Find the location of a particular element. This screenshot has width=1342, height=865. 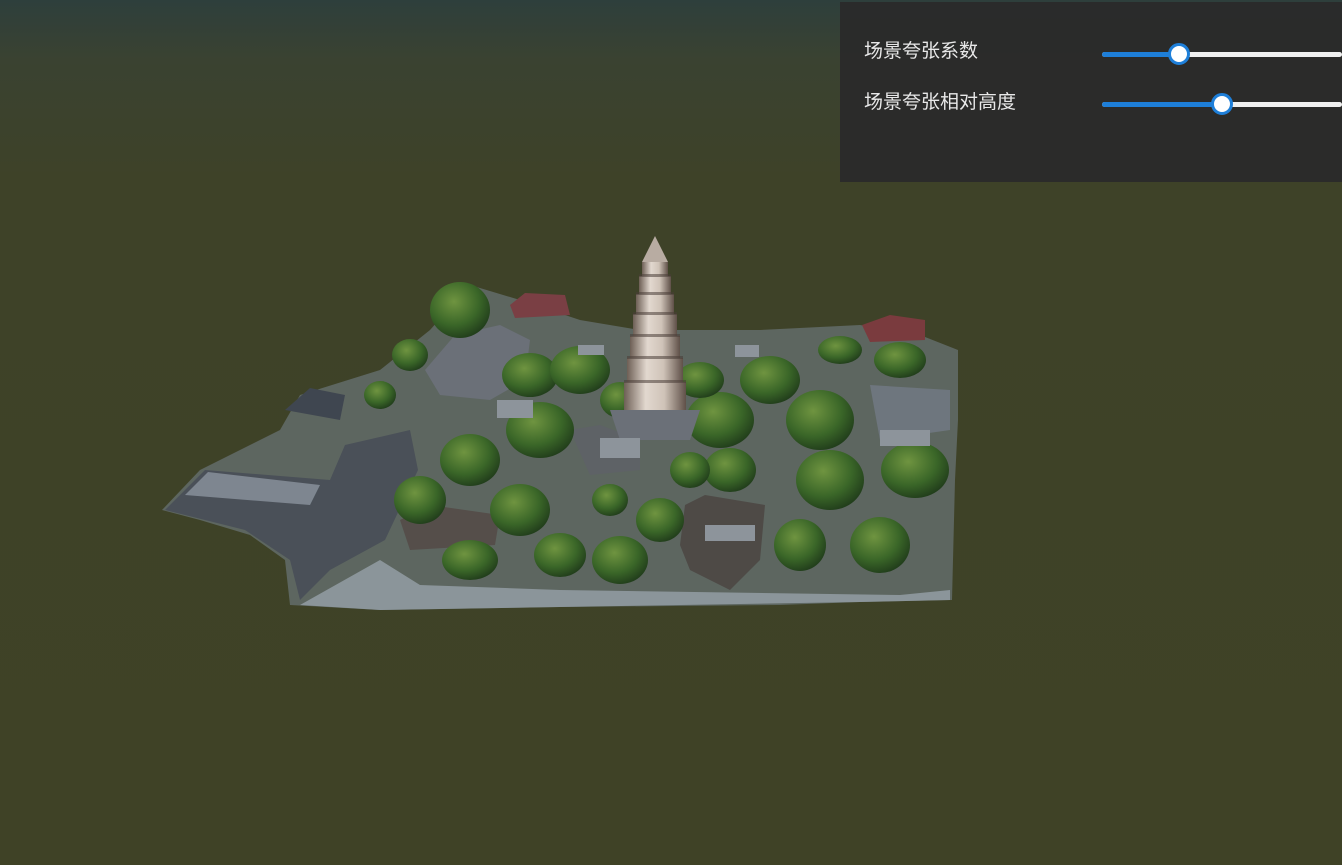

exaggeration-factor-label: 场景夸张系数 is located at coordinates (921, 51).